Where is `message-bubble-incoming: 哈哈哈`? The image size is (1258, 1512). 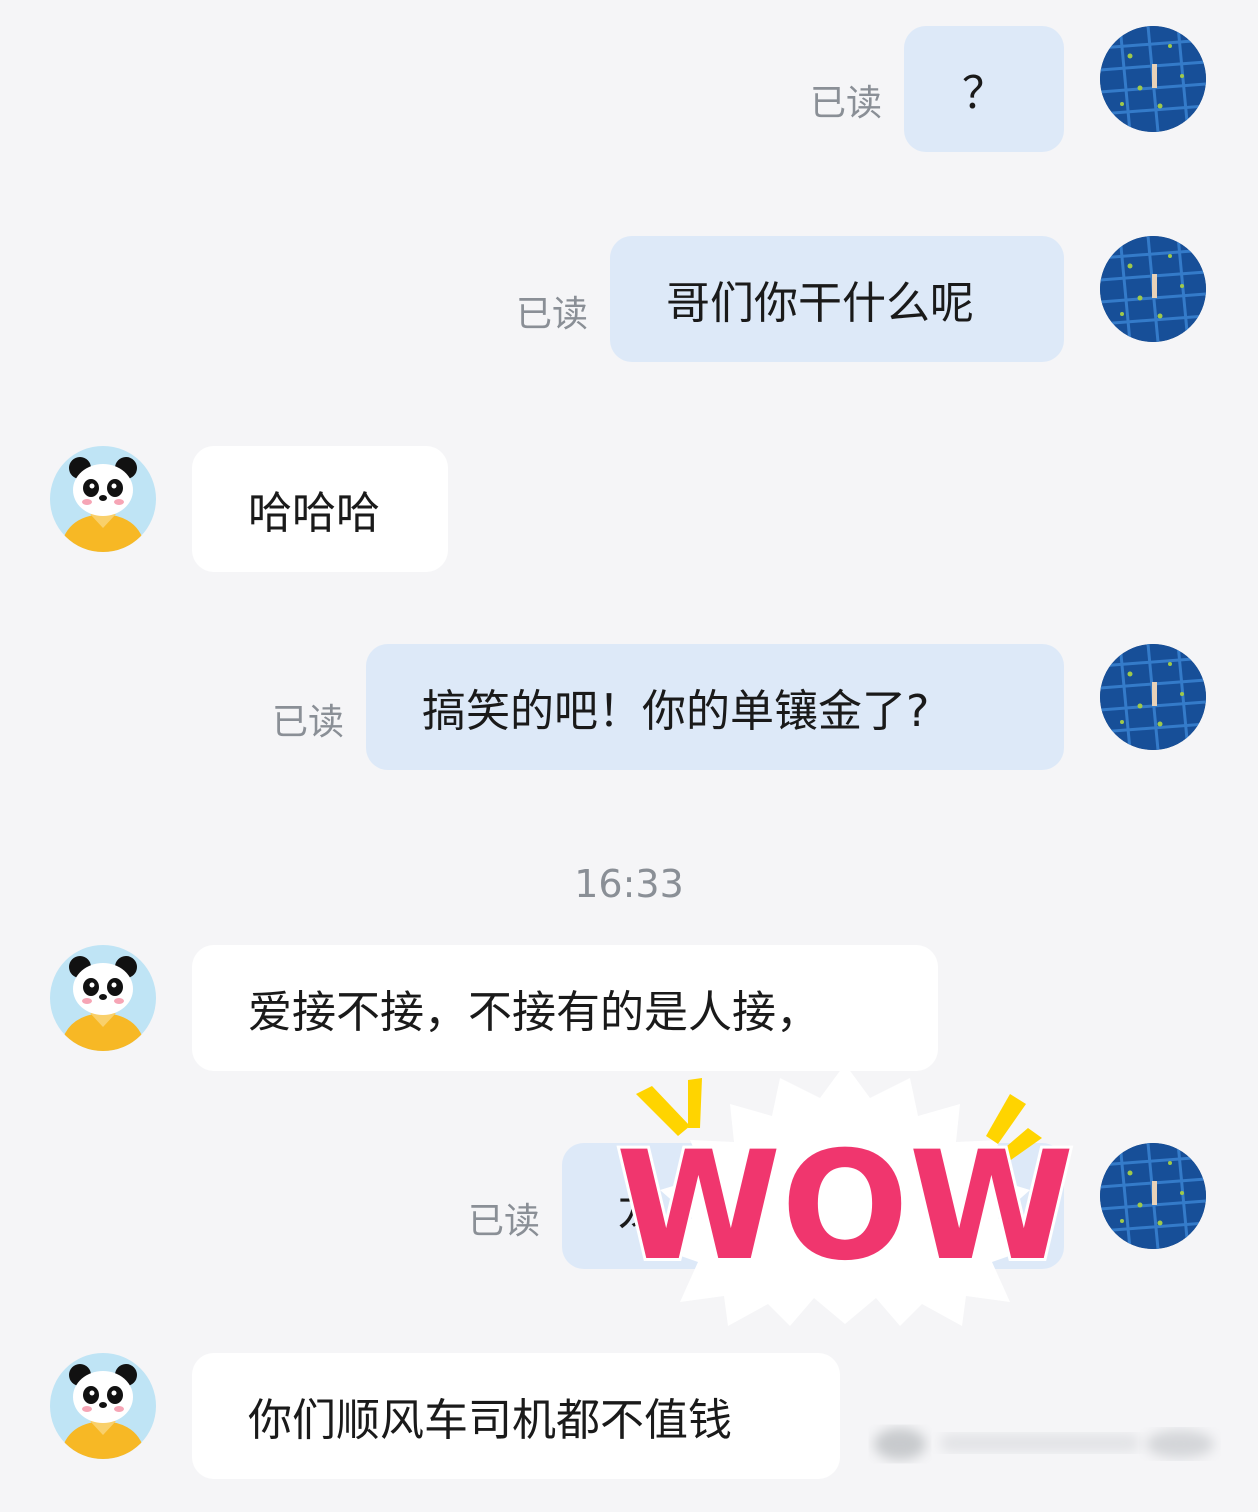 message-bubble-incoming: 哈哈哈 is located at coordinates (320, 509).